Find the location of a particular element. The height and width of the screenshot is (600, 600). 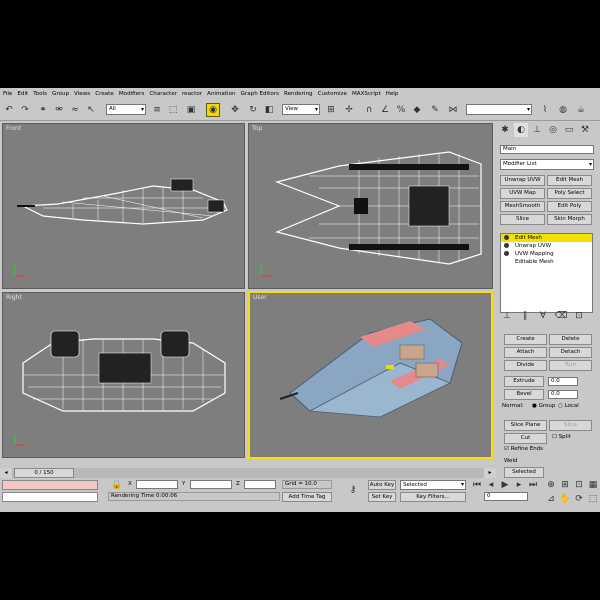

region-select-icon: ⬚ is located at coordinates (173, 110).